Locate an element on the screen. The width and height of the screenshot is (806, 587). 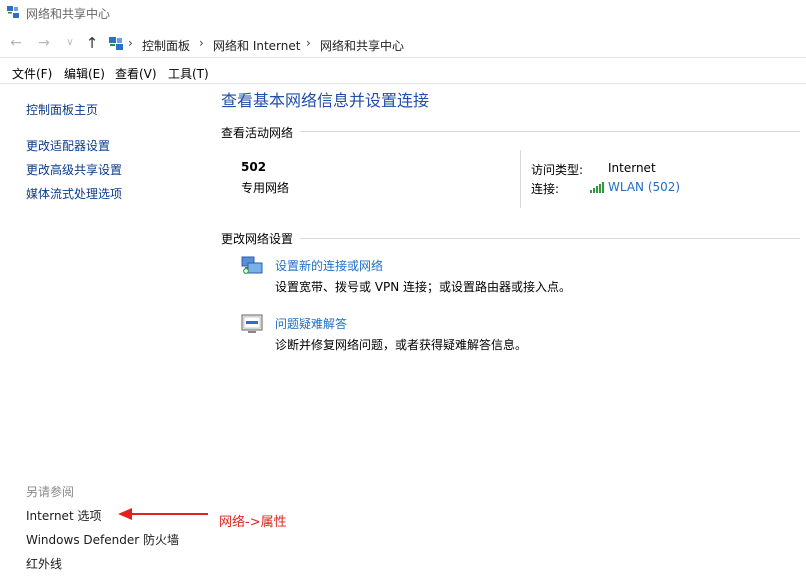
see-also-windows-defender-firewall: Windows Defender 防火墙 is located at coordinates (102, 539).